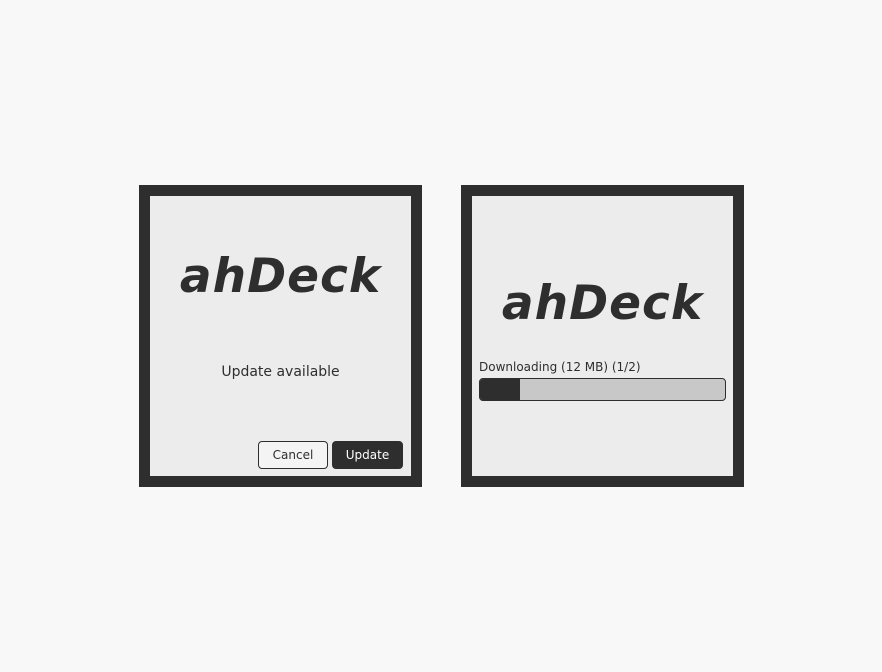 This screenshot has height=672, width=882. What do you see at coordinates (602, 336) in the screenshot?
I see `download-progress-dialog: ahDeck Downloading (12 MB) (1/2)` at bounding box center [602, 336].